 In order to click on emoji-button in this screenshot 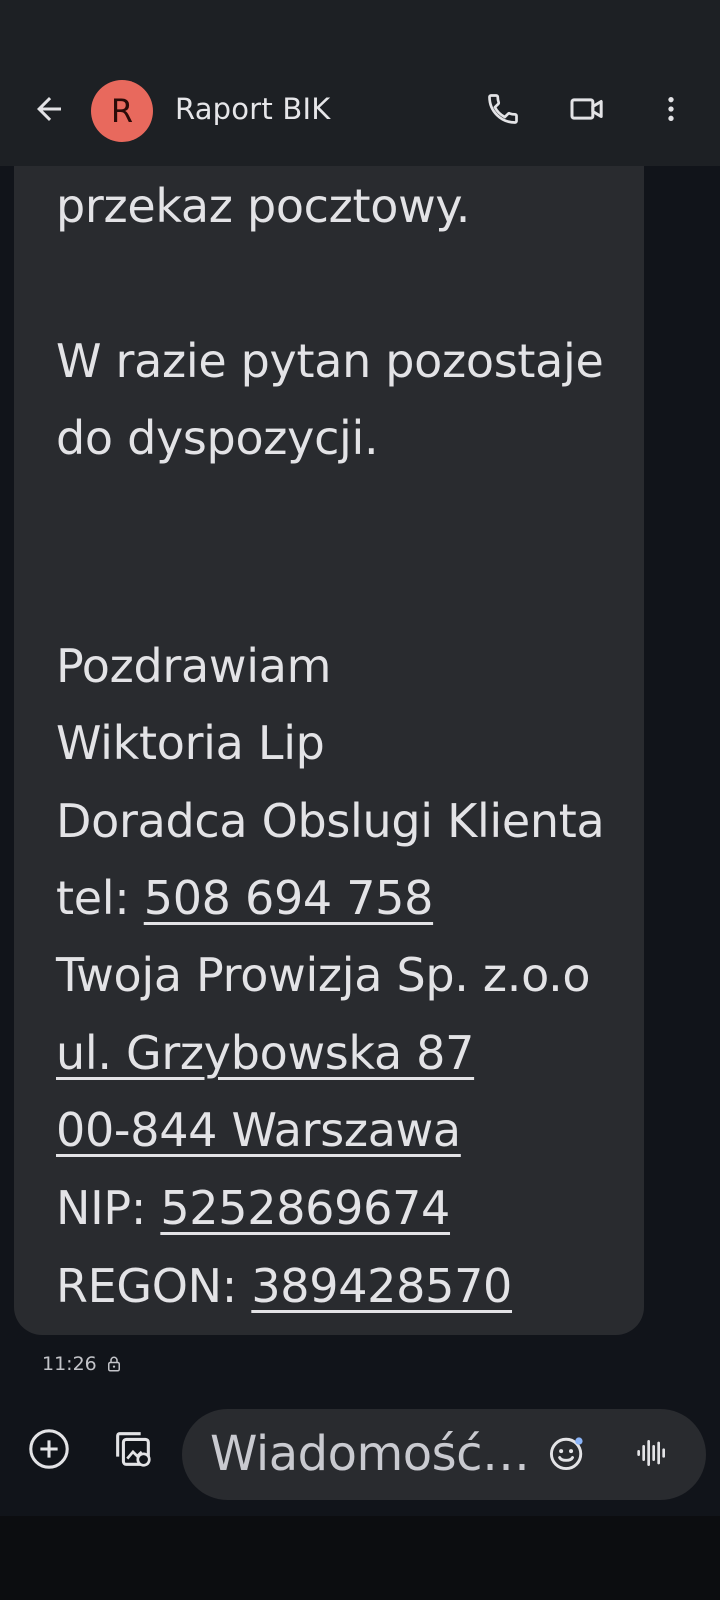, I will do `click(567, 1455)`.